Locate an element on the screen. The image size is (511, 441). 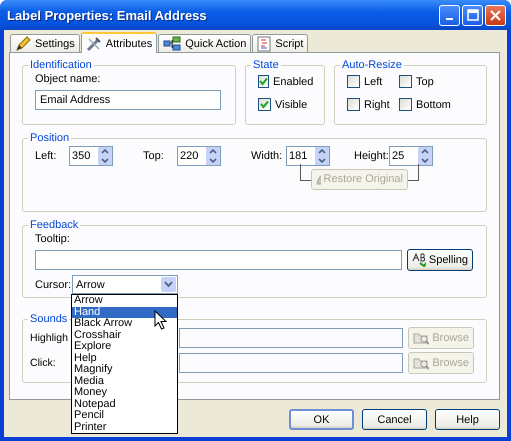
dropdown-option: Pencil is located at coordinates (124, 416).